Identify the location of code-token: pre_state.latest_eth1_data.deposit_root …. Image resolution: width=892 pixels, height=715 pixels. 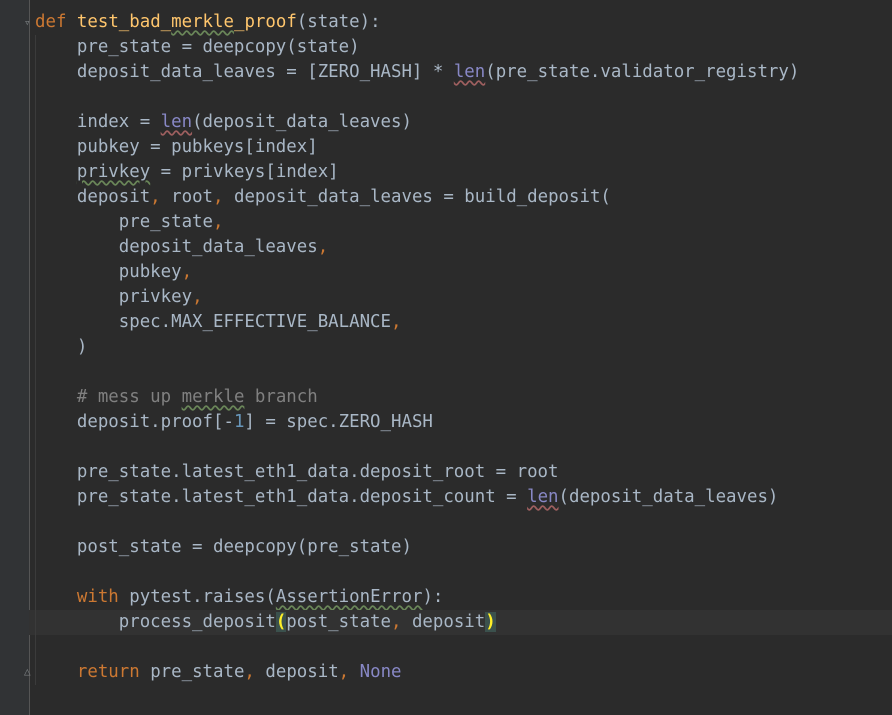
(297, 472).